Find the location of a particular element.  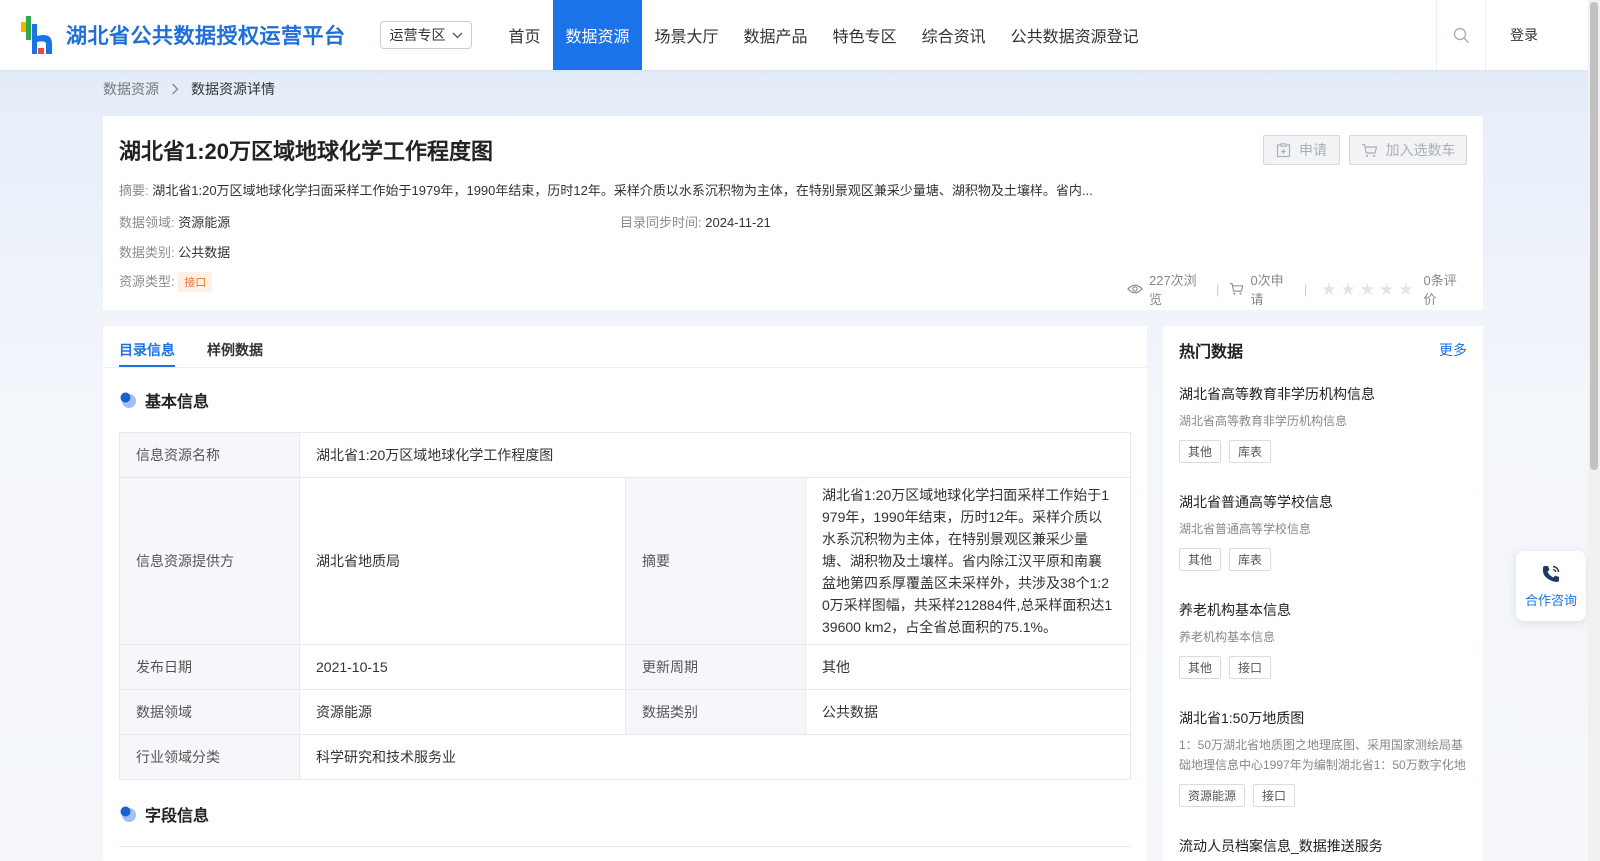

hot-item-tags: 其他 接口 is located at coordinates (1324, 667).